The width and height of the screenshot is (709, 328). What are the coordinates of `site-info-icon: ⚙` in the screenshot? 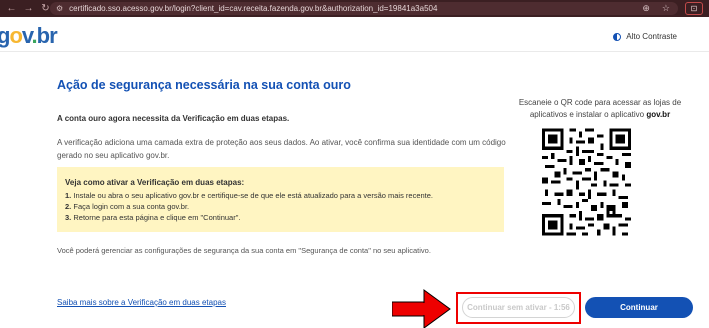 It's located at (59, 8).